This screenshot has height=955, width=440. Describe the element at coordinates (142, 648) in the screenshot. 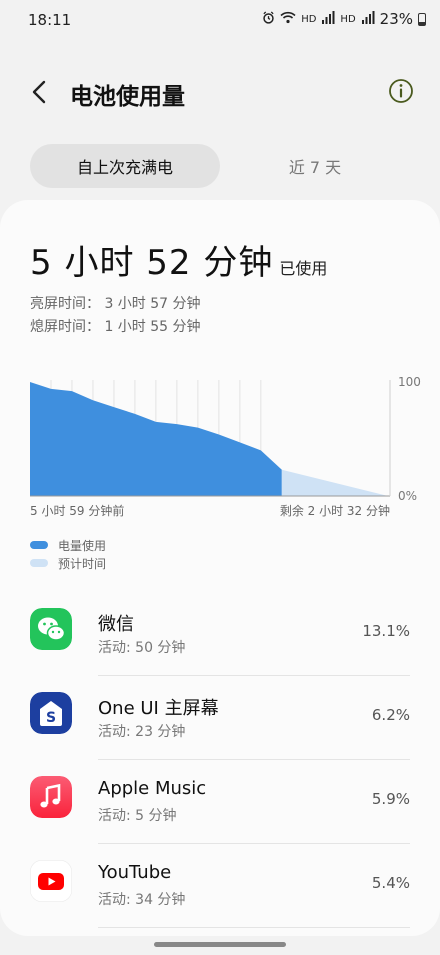

I see `app-activity: 活动: 50 分钟` at that location.